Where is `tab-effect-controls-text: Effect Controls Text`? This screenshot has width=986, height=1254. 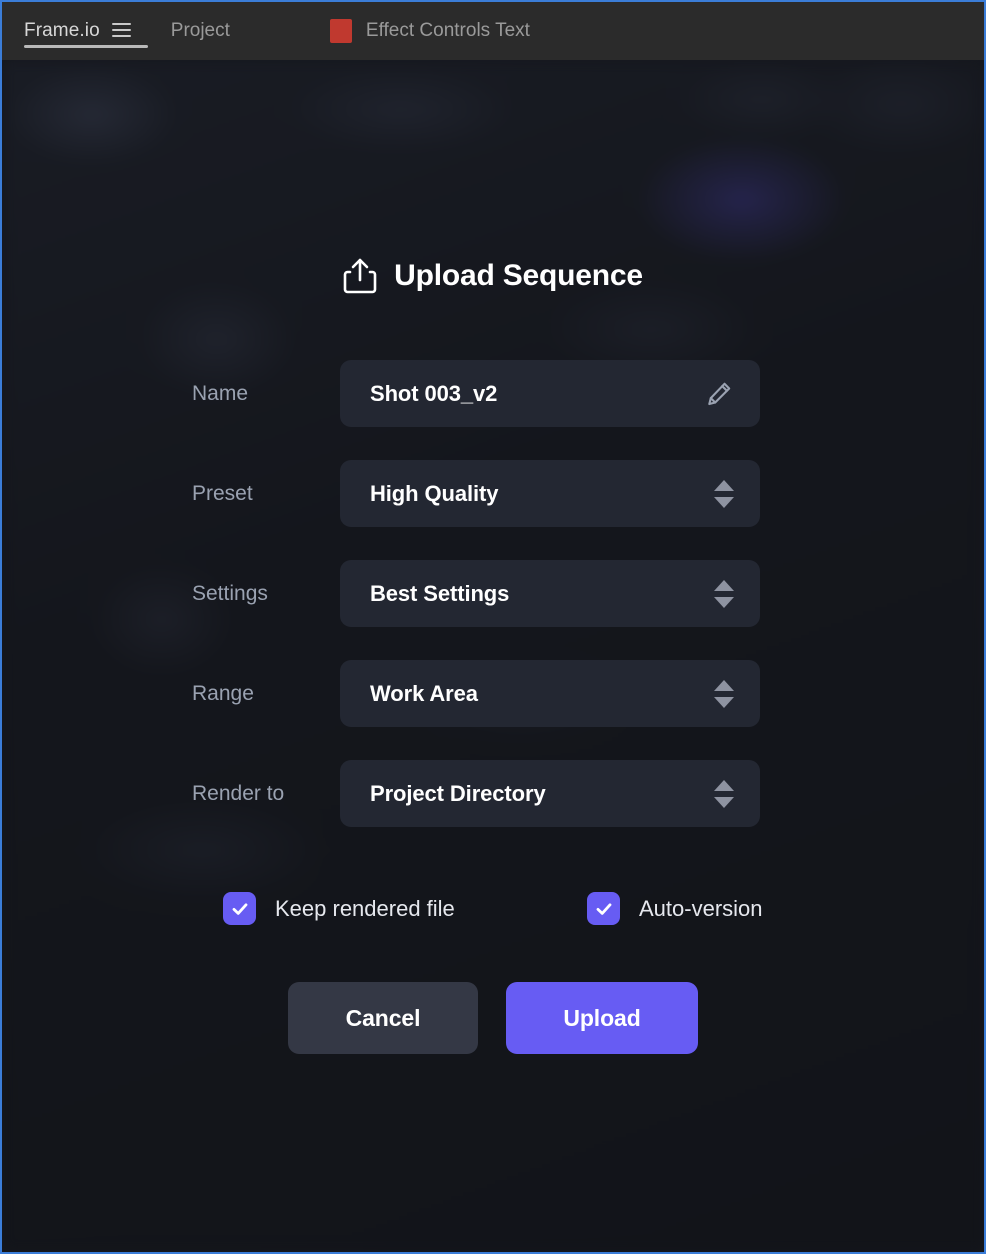
tab-effect-controls-text: Effect Controls Text is located at coordinates (430, 31).